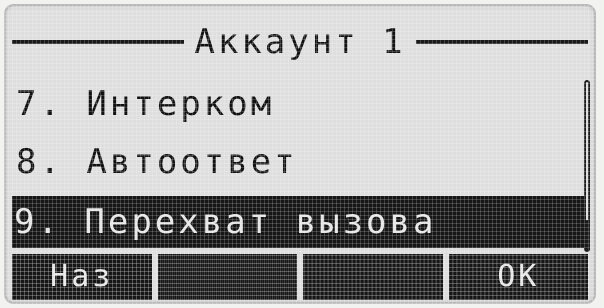 The image size is (604, 308). I want to click on menu-scrollbar, so click(588, 166).